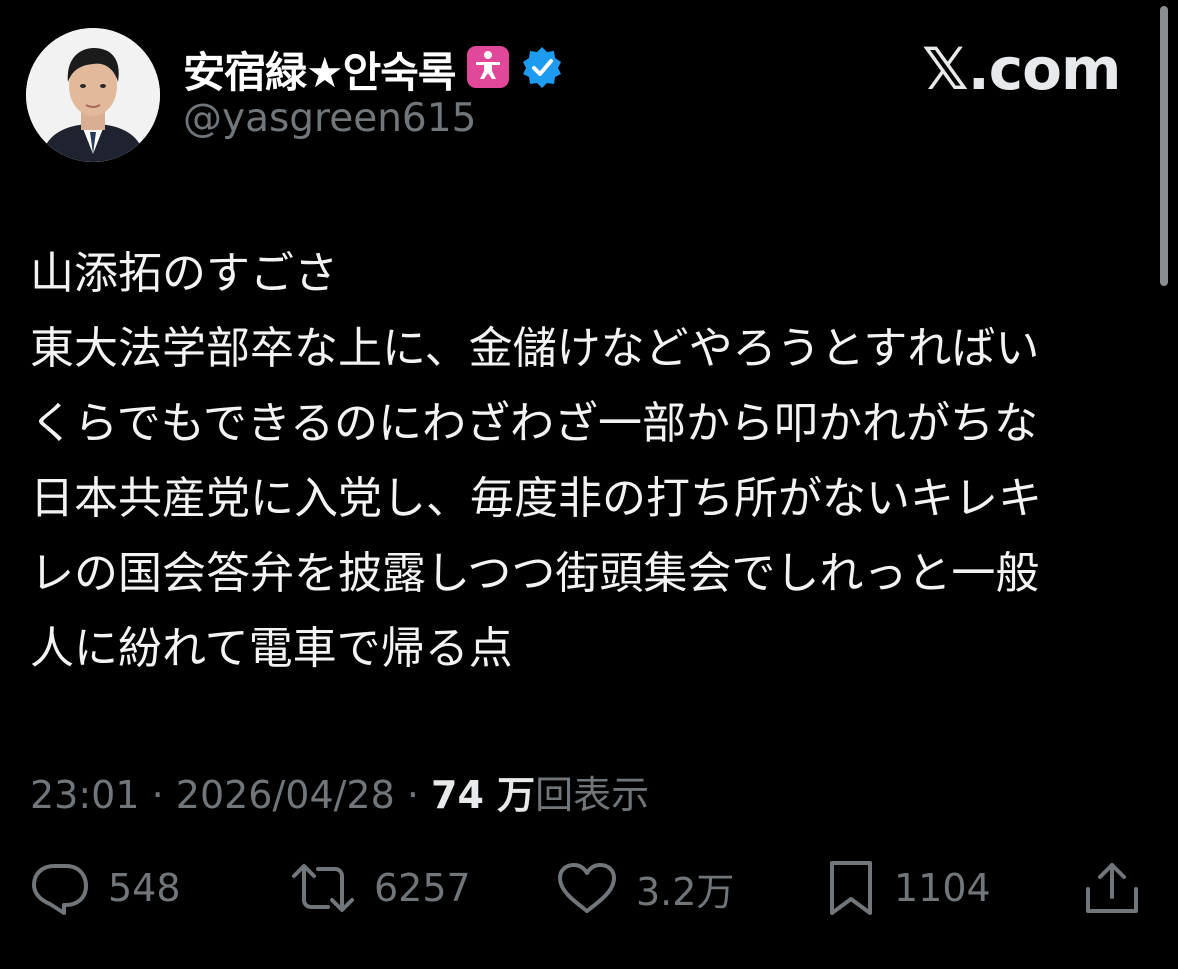  I want to click on tweet-meta: 23:01 · 2026/04/28 · 74 万 回表示, so click(339, 791).